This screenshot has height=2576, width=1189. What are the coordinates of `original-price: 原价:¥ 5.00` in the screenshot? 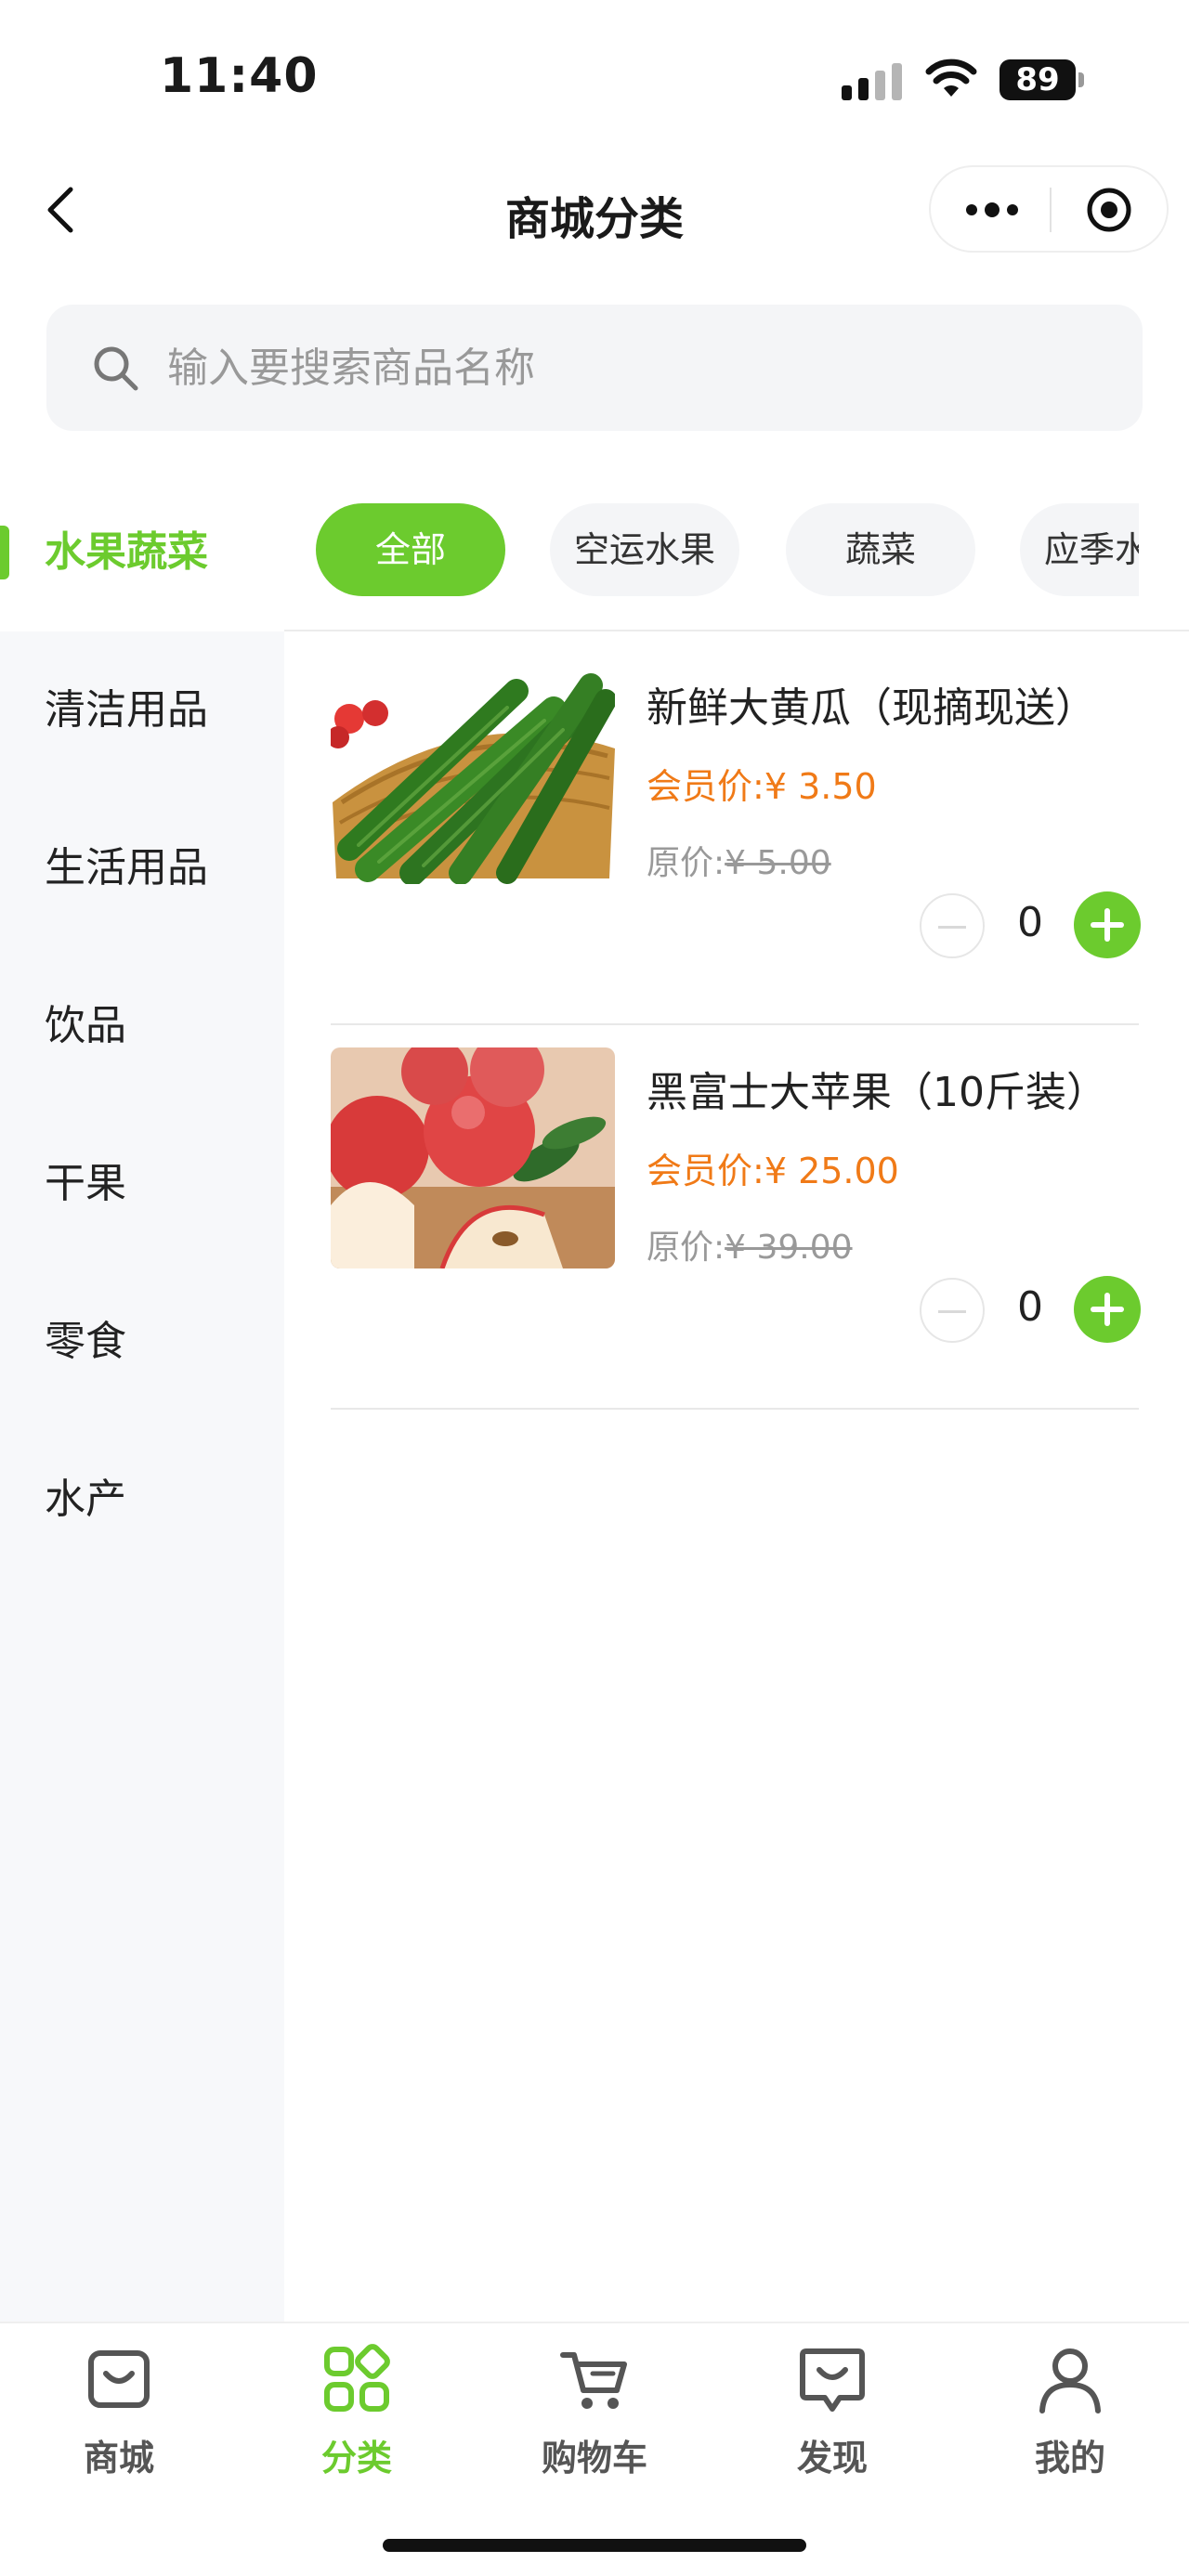 It's located at (739, 860).